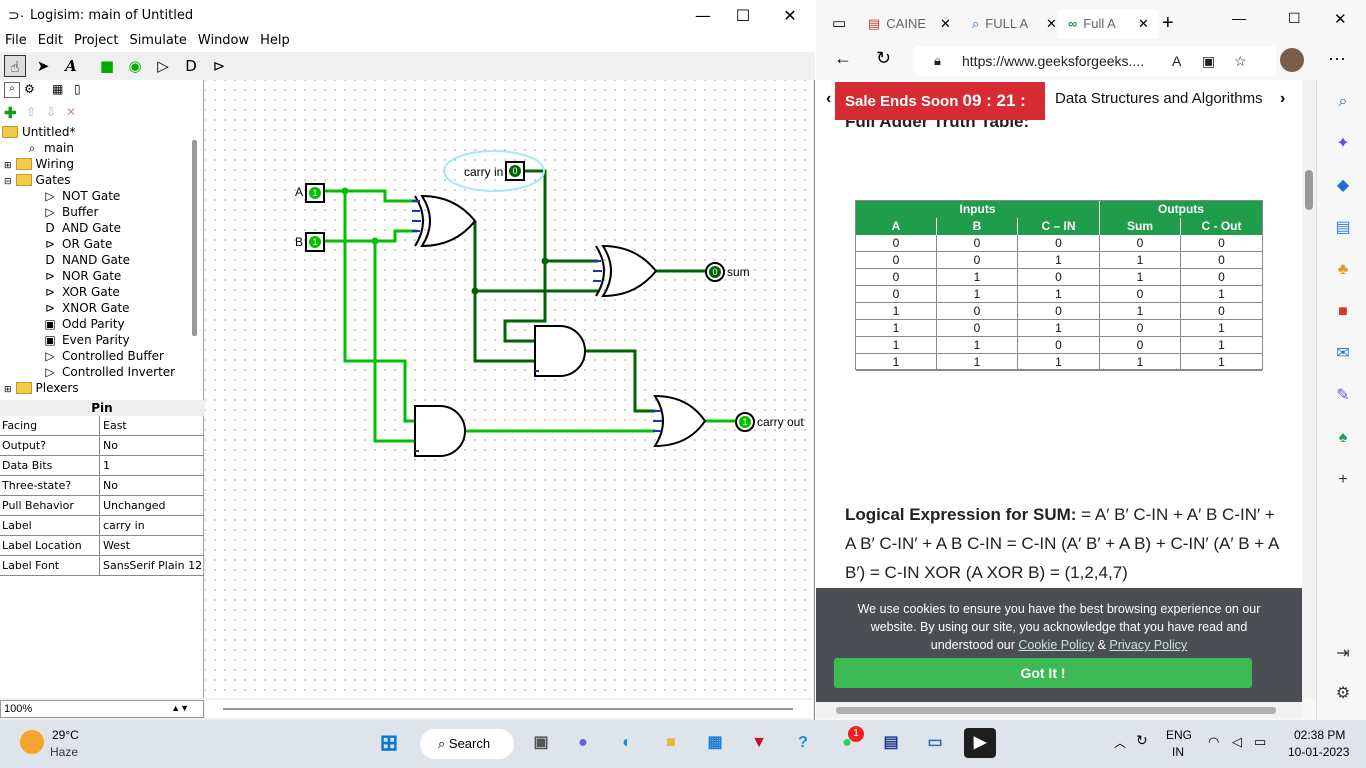 The image size is (1366, 768). Describe the element at coordinates (940, 115) in the screenshot. I see `sale-banner: Sale Ends Soon 09 : 21 : 23` at that location.